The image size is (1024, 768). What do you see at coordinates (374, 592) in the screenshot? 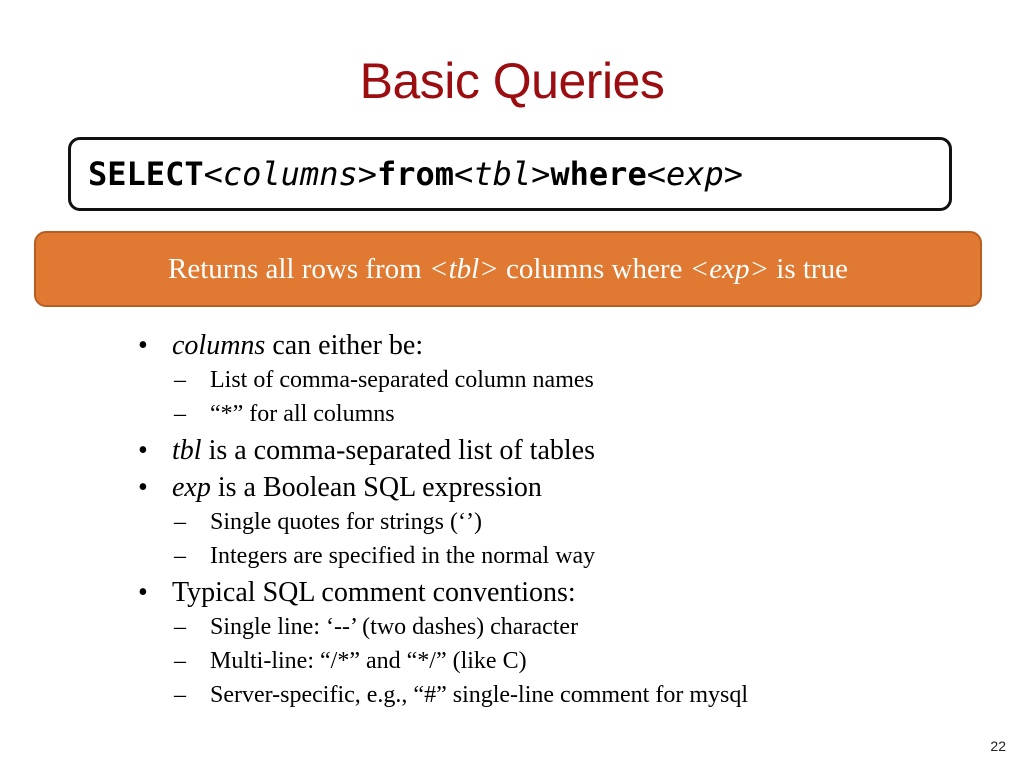
I see `bullet-text: Typical SQL comment conventions:` at bounding box center [374, 592].